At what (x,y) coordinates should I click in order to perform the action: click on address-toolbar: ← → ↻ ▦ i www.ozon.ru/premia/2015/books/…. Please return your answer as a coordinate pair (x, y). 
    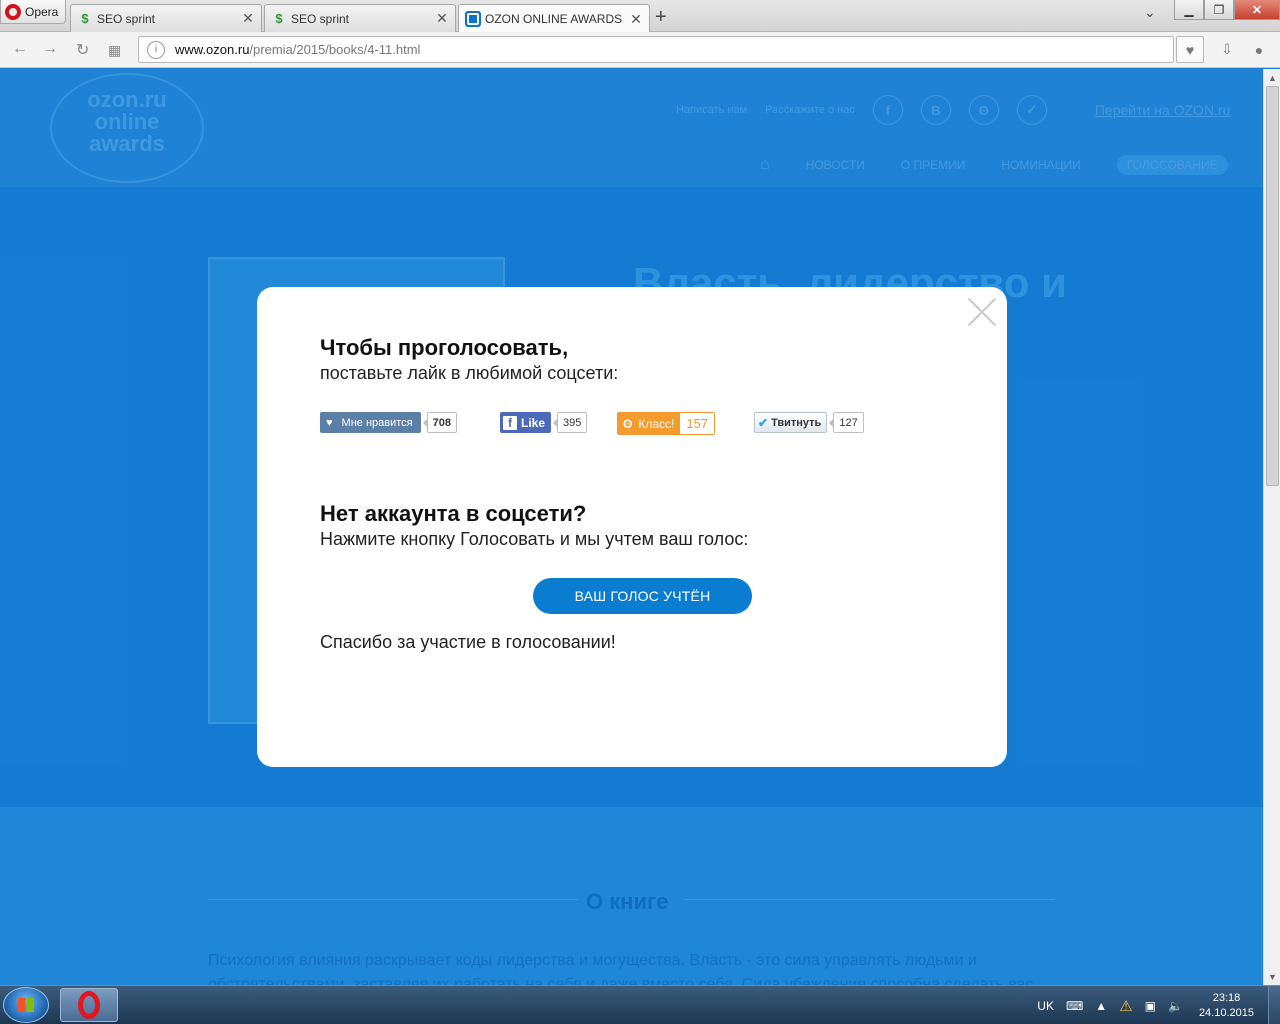
    Looking at the image, I should click on (640, 50).